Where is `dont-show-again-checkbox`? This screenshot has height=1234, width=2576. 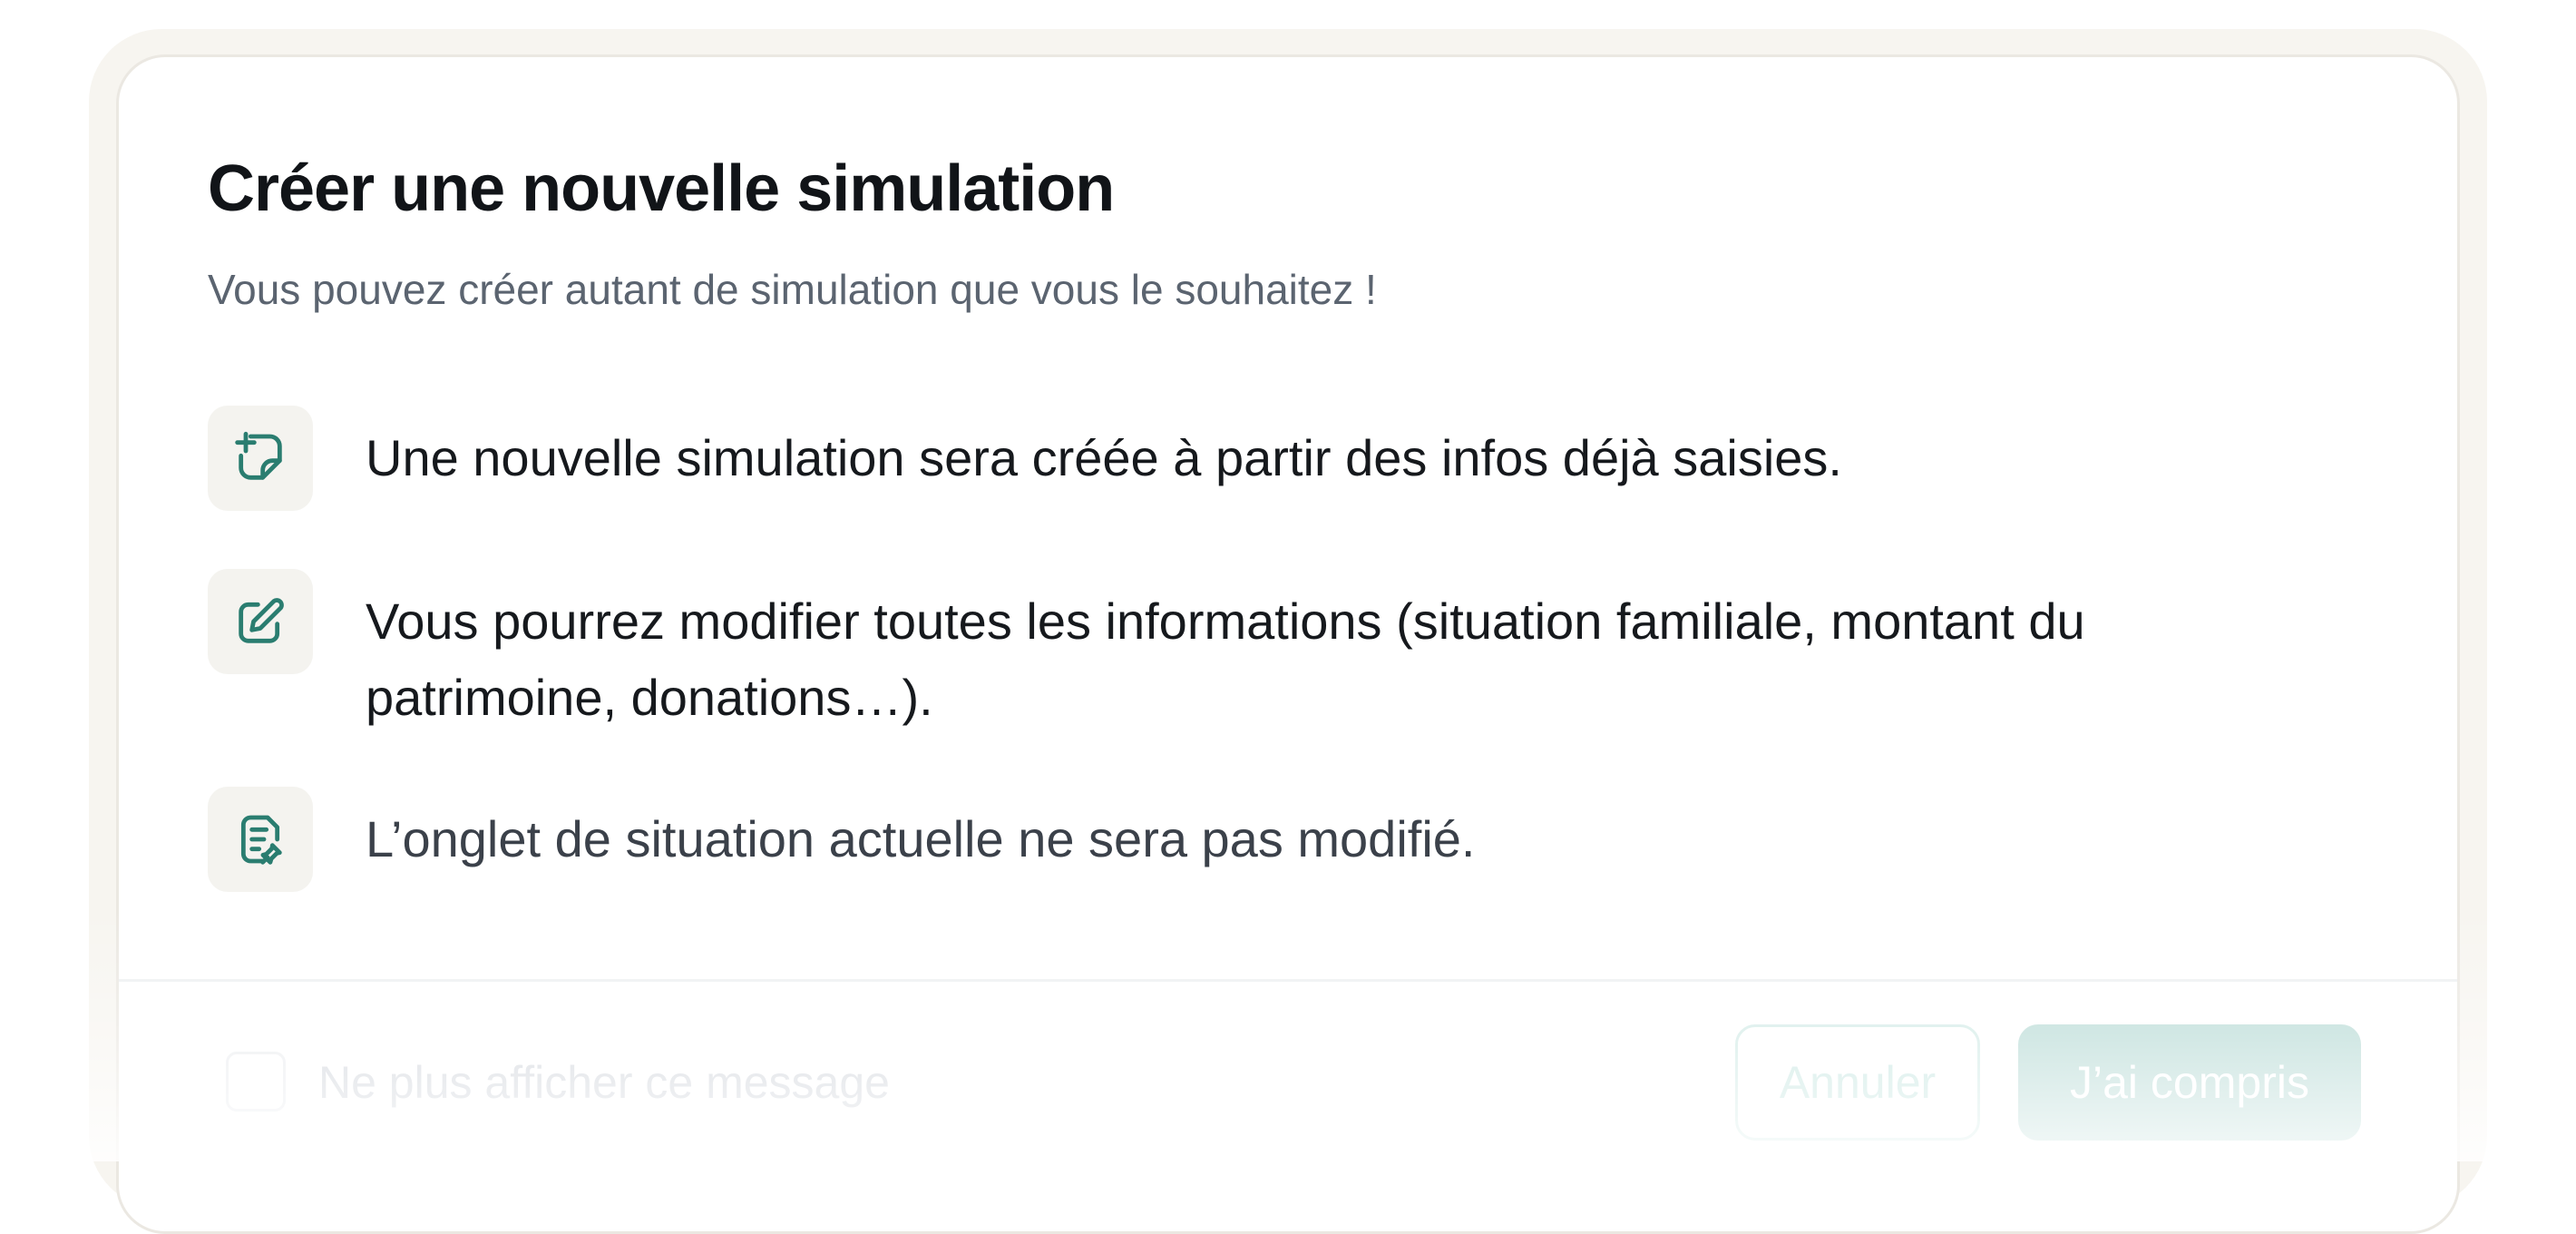
dont-show-again-checkbox is located at coordinates (256, 1082).